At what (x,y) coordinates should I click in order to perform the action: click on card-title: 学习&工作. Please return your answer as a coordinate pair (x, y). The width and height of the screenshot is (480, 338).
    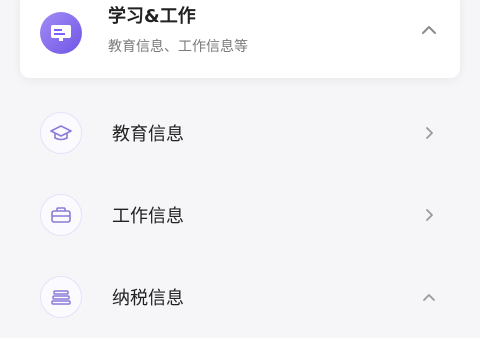
    Looking at the image, I should click on (152, 16).